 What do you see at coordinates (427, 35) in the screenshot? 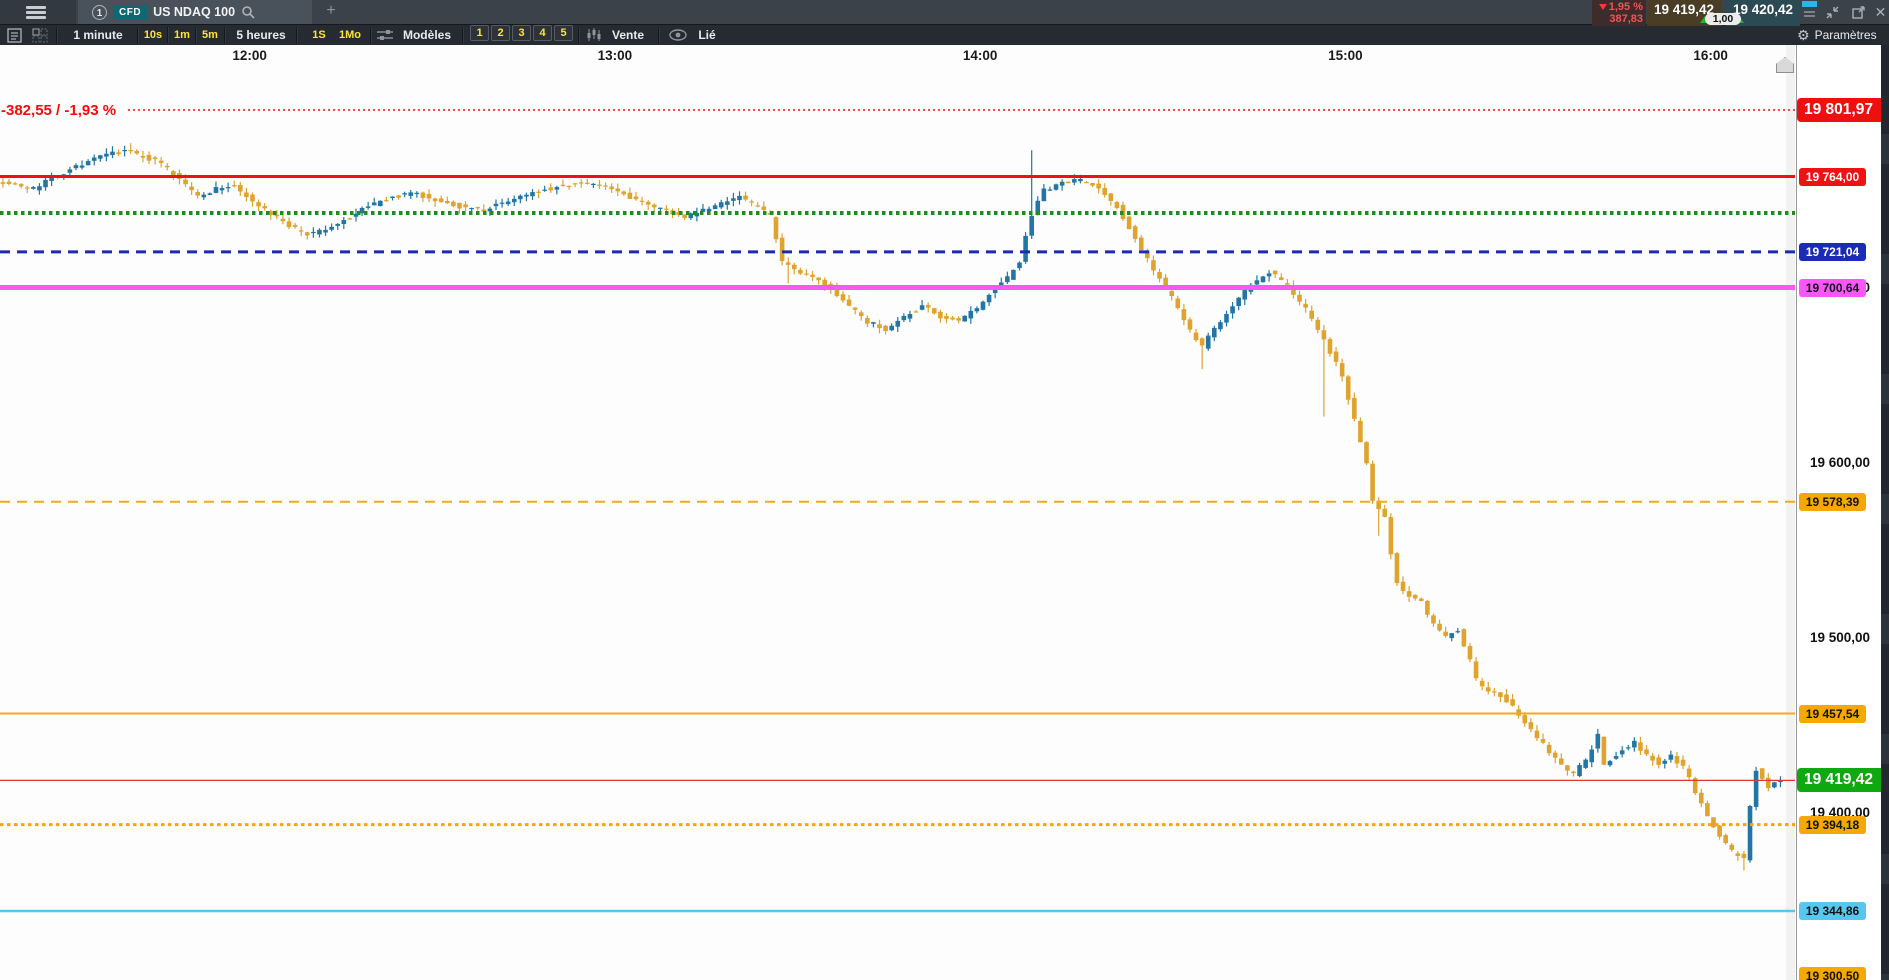
I see `models-label: Modèles` at bounding box center [427, 35].